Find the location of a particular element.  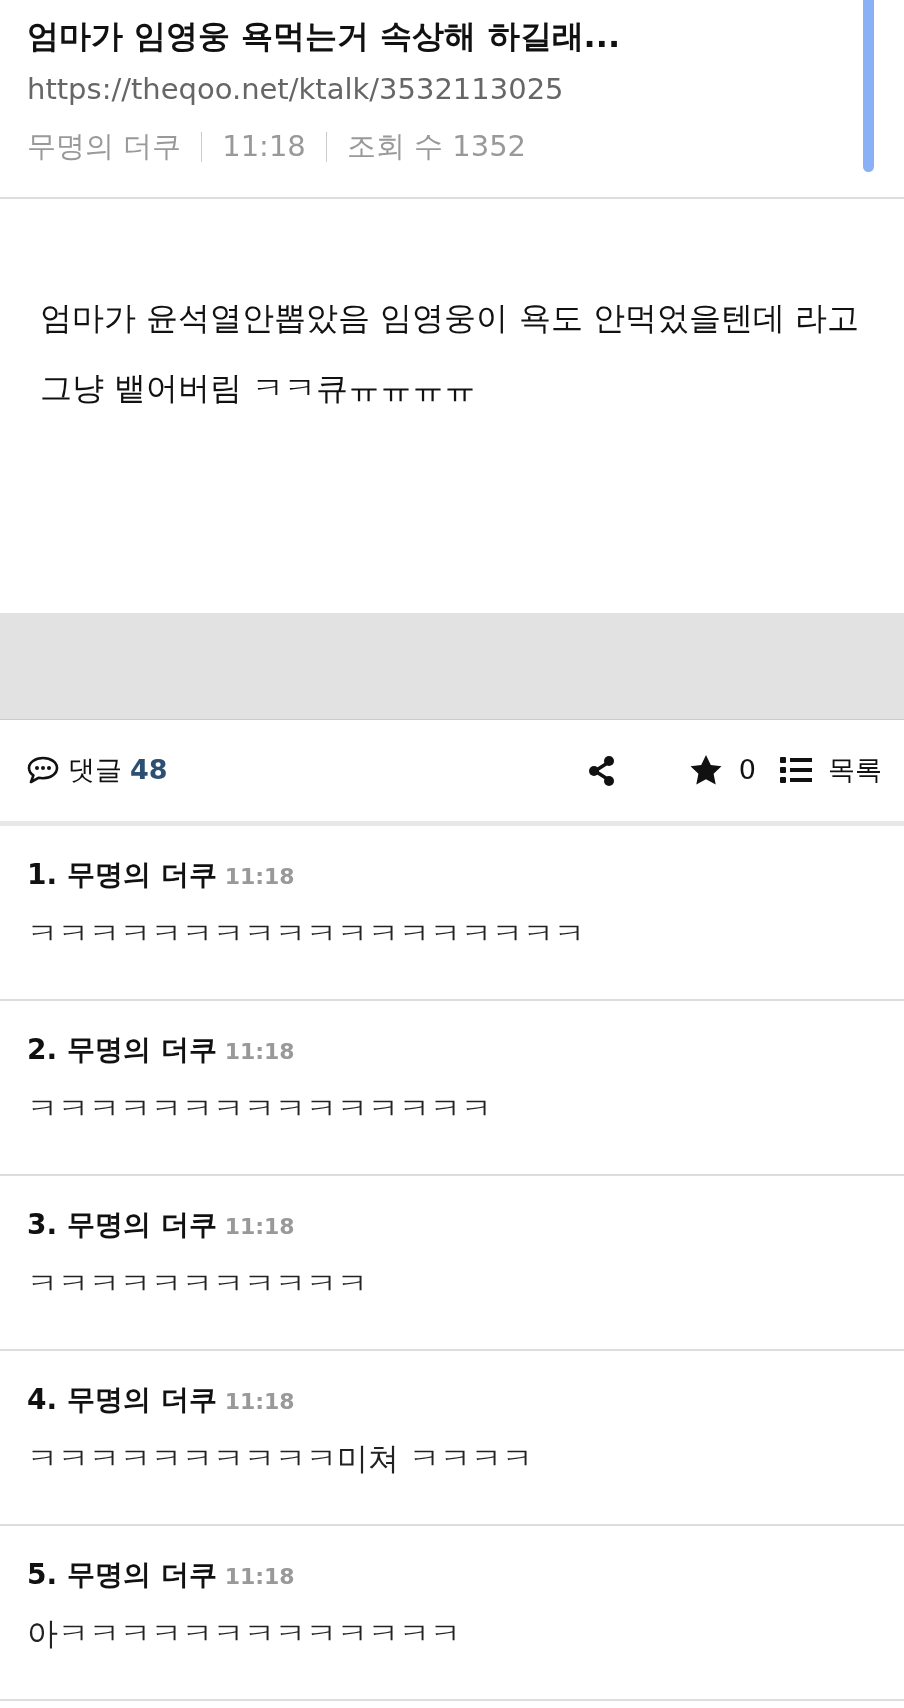

scrollbar is located at coordinates (868, 86).